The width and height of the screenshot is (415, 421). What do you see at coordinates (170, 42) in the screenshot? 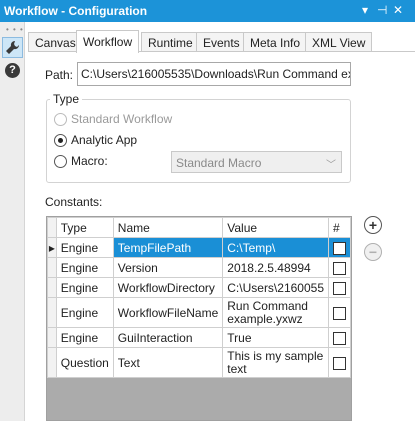
I see `tab-runtime: Runtime` at bounding box center [170, 42].